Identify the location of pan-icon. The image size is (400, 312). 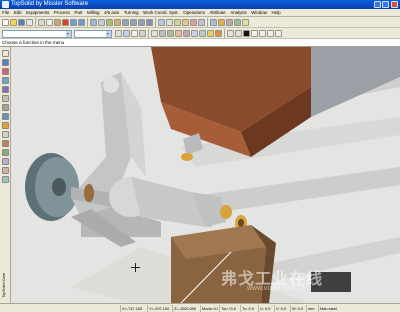
(109, 22).